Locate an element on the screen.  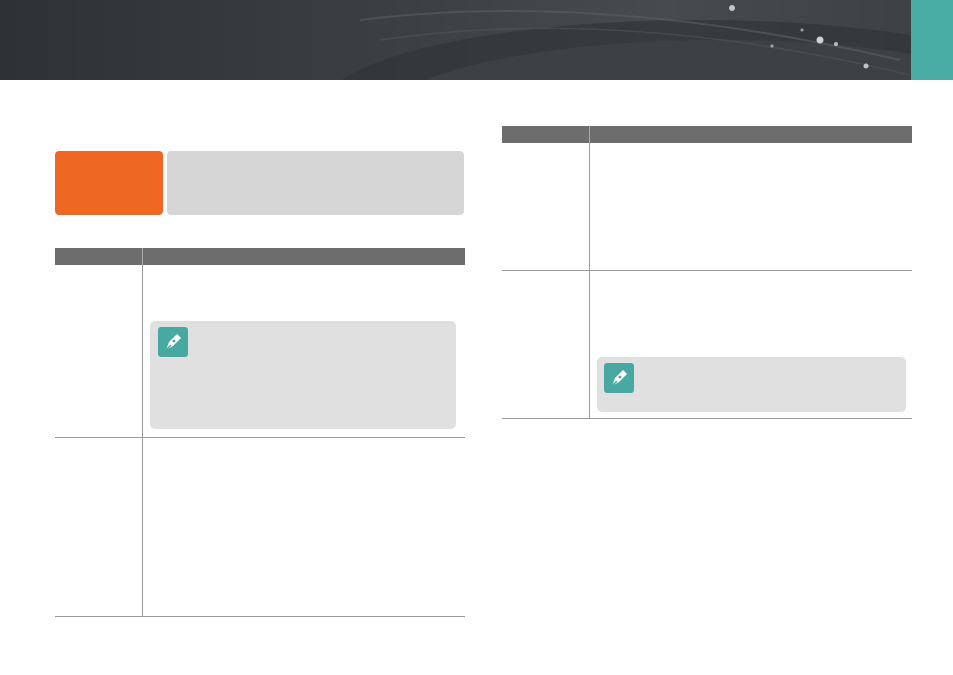
section-badge is located at coordinates (109, 183).